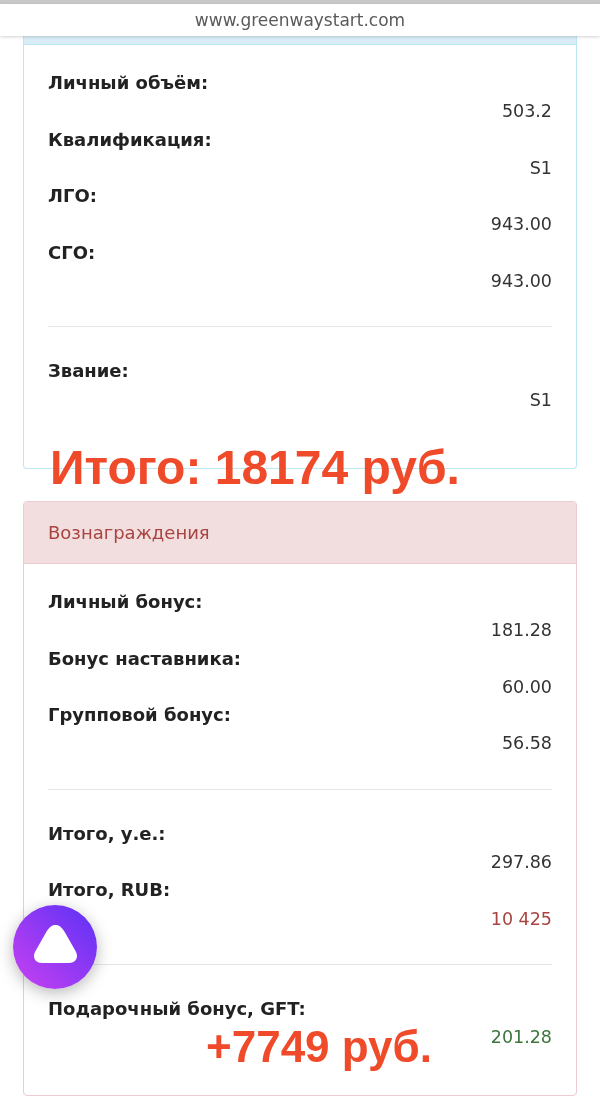 The width and height of the screenshot is (600, 1106). Describe the element at coordinates (88, 371) in the screenshot. I see `field-label: Звание:` at that location.